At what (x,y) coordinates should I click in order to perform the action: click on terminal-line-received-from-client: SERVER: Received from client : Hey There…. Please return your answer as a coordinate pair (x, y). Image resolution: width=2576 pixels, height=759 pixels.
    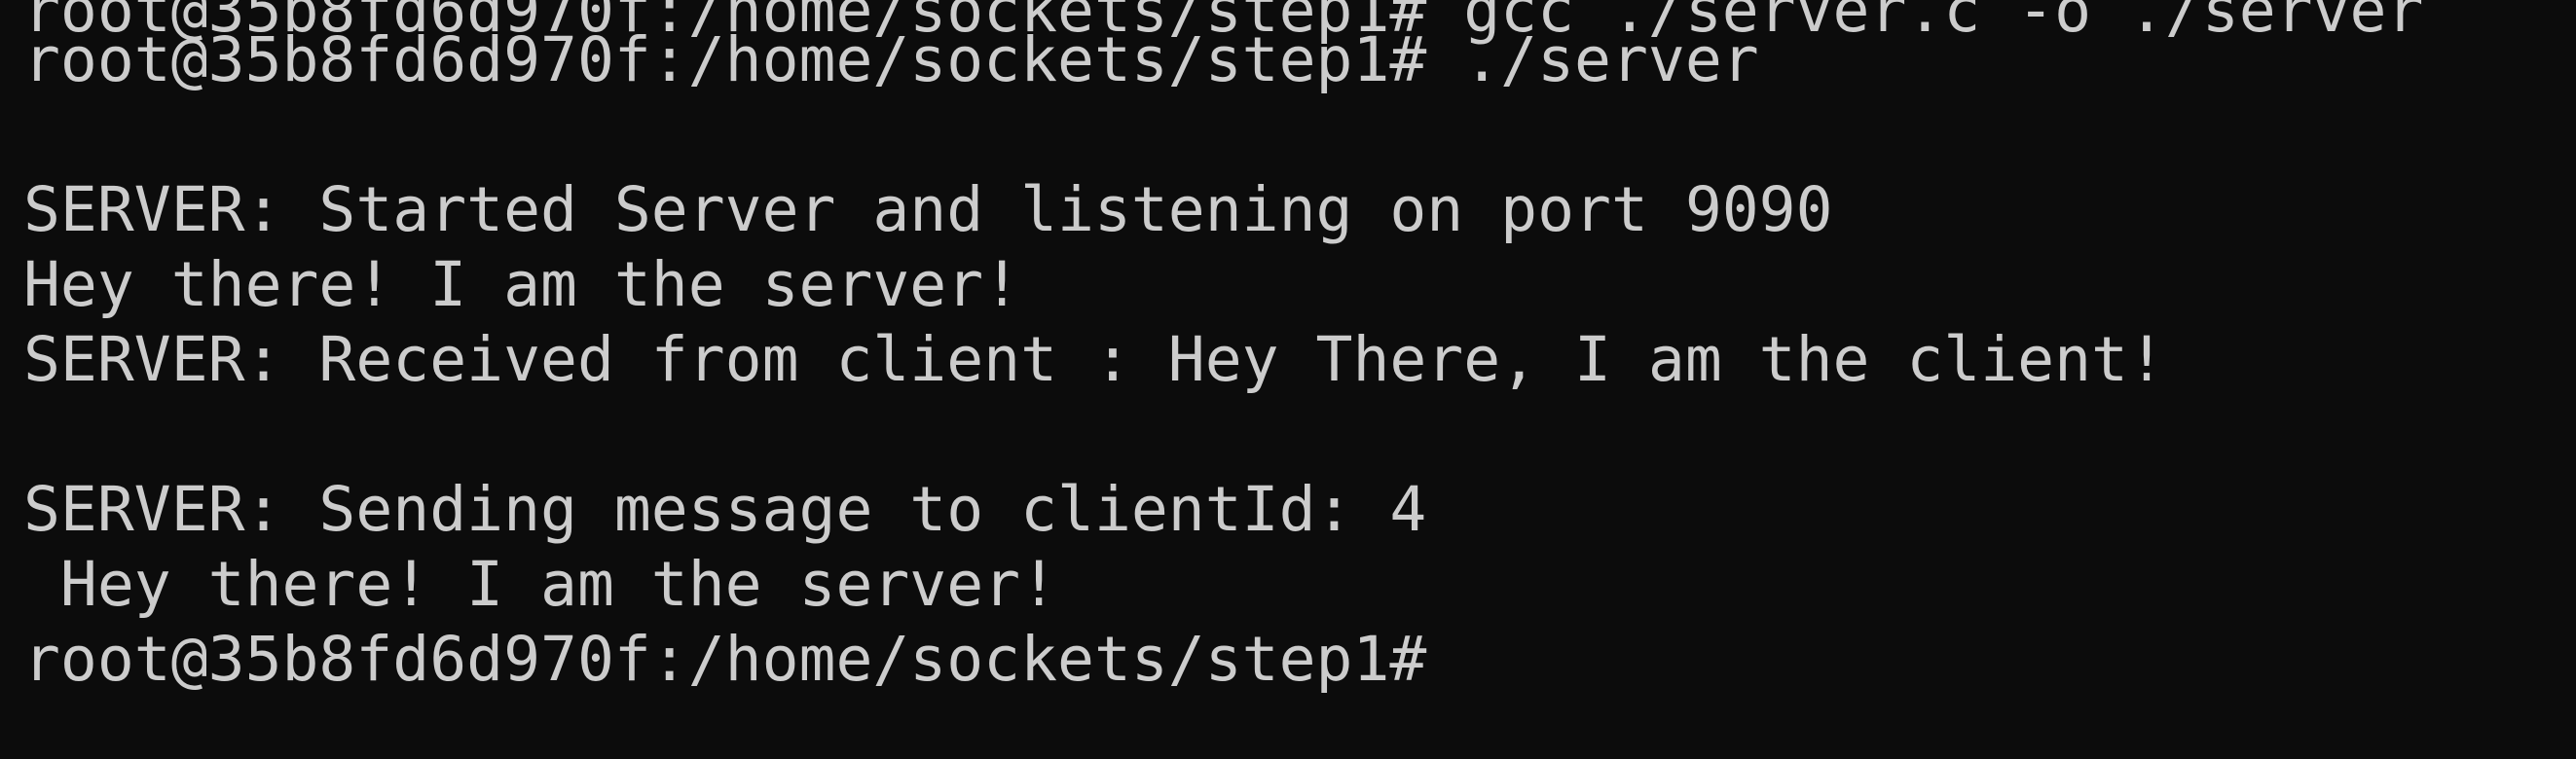
    Looking at the image, I should click on (1094, 359).